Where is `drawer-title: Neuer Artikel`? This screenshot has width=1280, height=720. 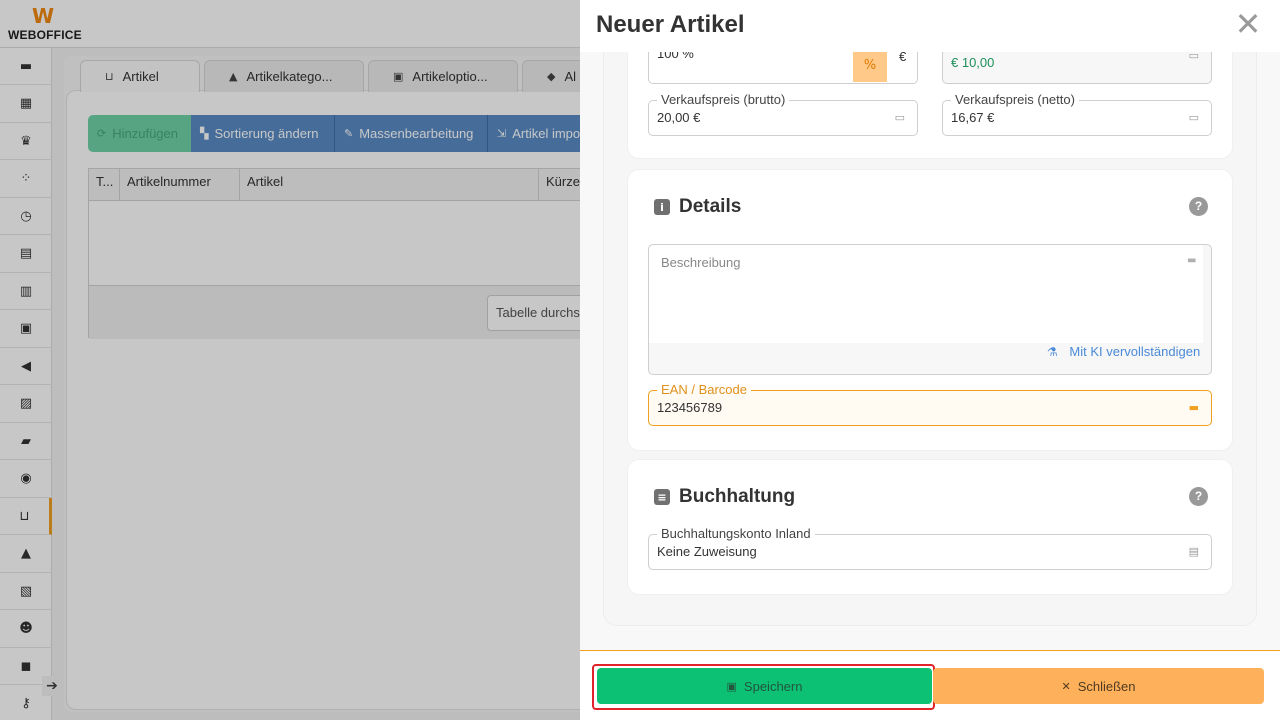
drawer-title: Neuer Artikel is located at coordinates (670, 24).